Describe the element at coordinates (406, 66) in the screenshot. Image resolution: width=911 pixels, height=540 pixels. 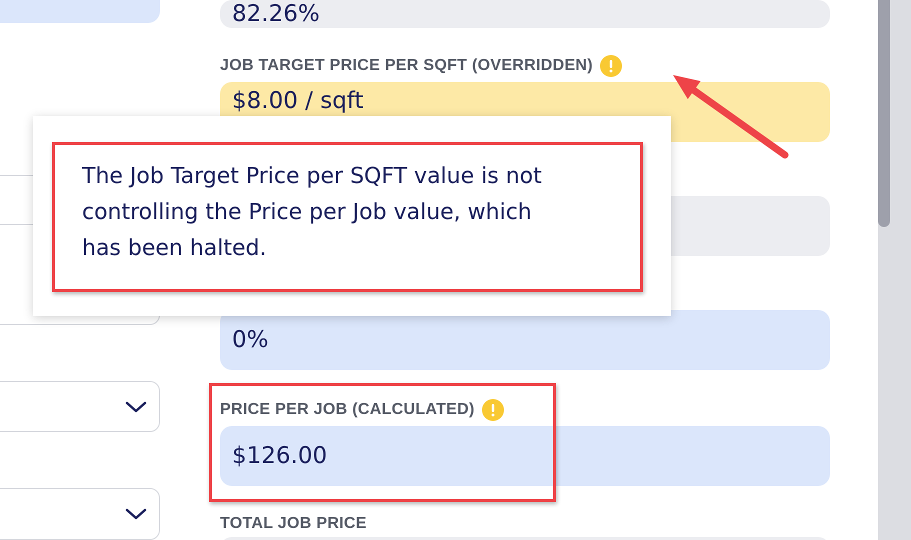
I see `field-label: JOB TARGET PRICE PER SQFT (OVERRIDDEN)` at that location.